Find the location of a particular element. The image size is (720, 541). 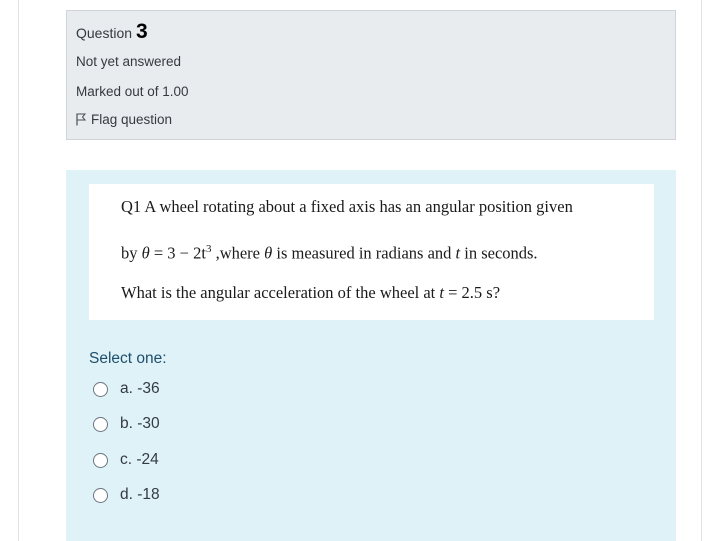

question-label: Question is located at coordinates (104, 33).